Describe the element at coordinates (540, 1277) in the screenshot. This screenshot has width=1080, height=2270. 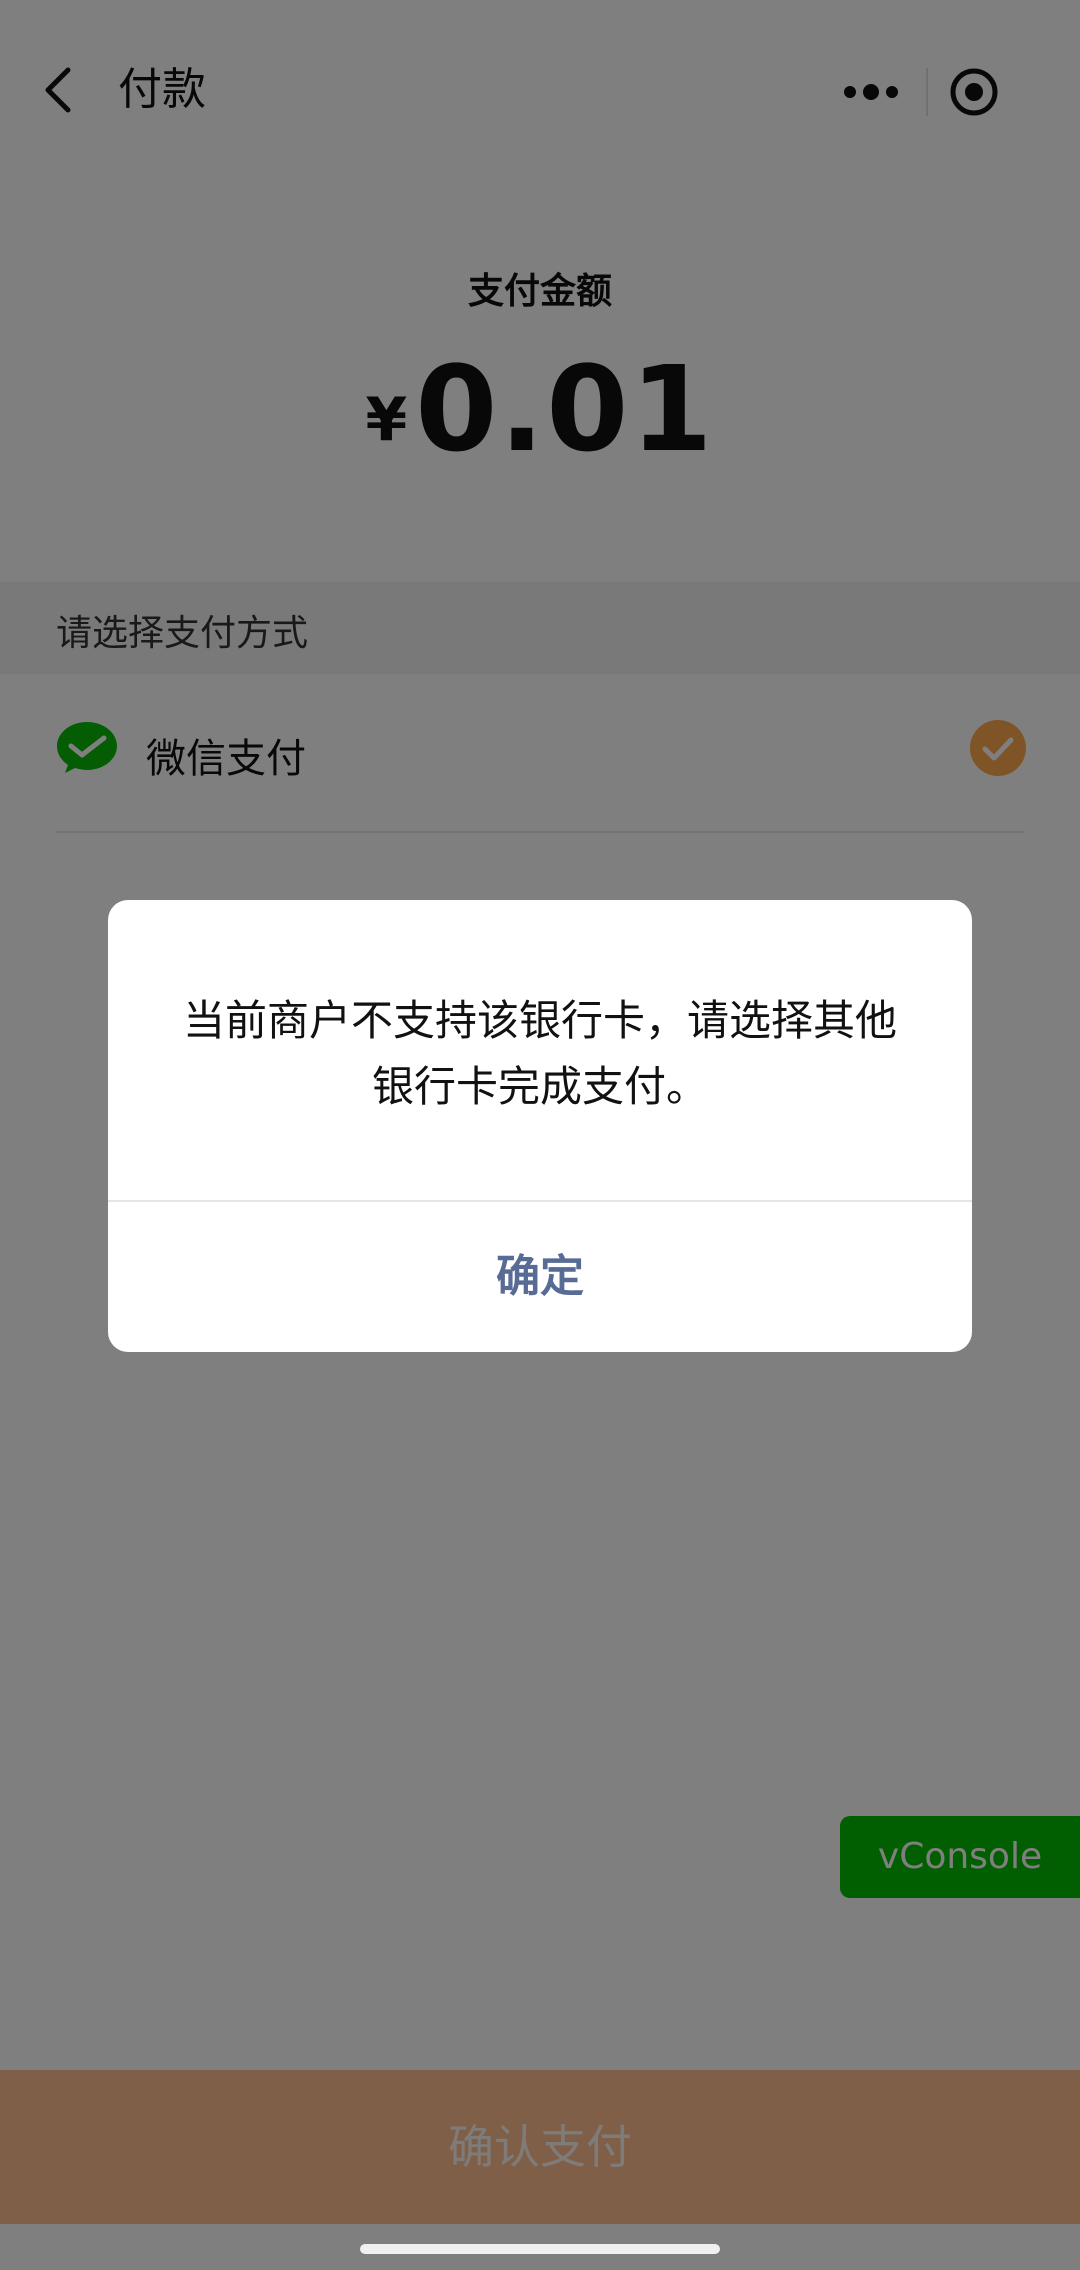
I see `dialog-confirm-button: 确定` at that location.